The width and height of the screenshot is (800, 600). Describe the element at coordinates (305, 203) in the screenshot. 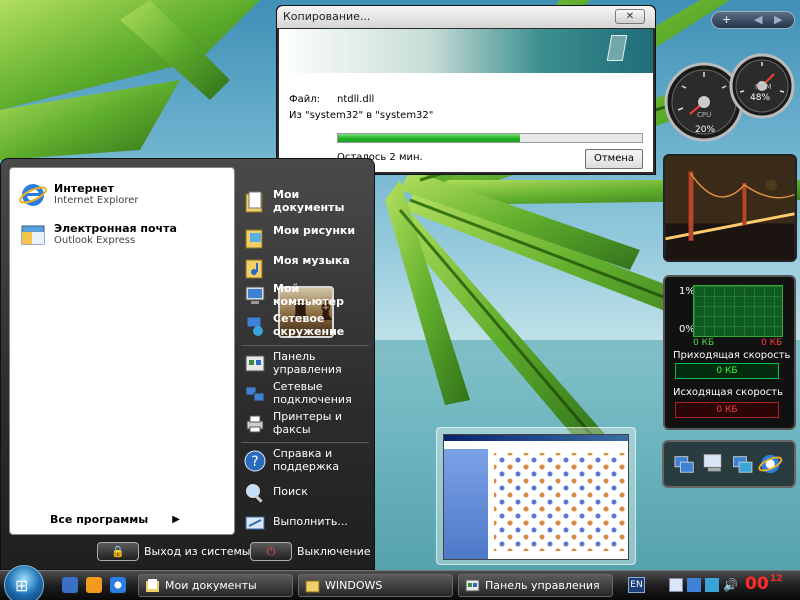

I see `menu-item-my-documents: Мои документы` at that location.